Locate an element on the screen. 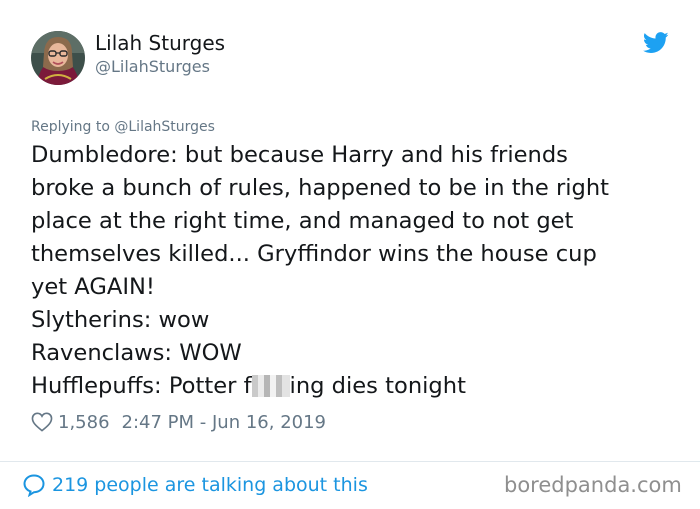 The height and width of the screenshot is (509, 700). conversation-link: 219 people are talking about this is located at coordinates (195, 485).